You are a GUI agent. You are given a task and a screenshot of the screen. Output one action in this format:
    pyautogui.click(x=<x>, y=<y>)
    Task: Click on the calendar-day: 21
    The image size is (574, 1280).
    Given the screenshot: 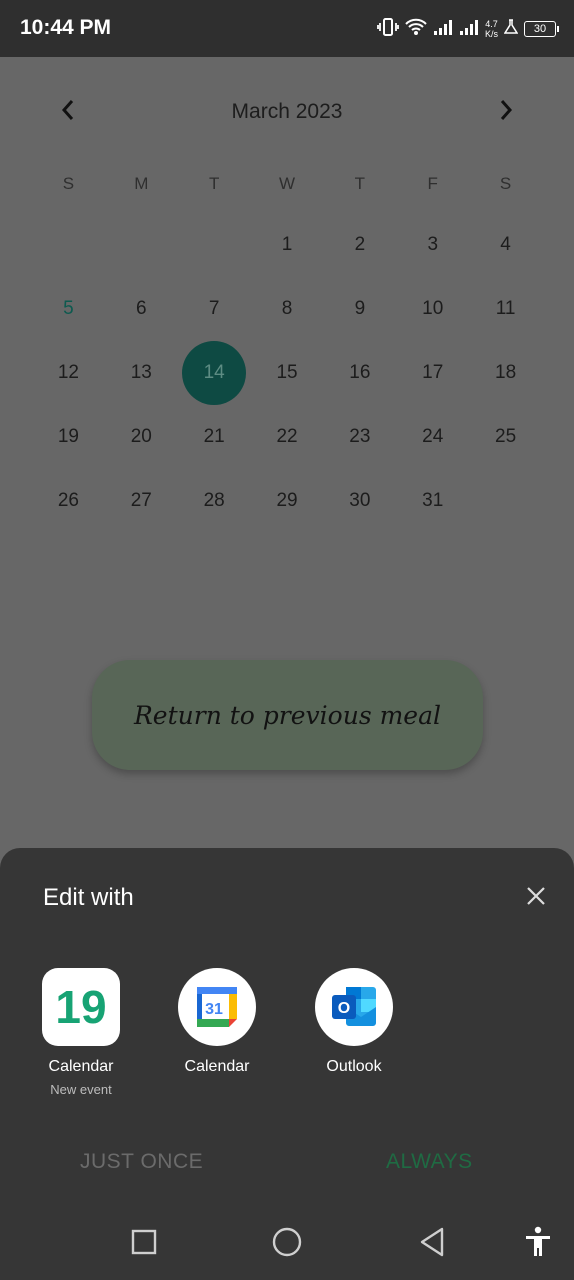 What is the action you would take?
    pyautogui.click(x=214, y=437)
    